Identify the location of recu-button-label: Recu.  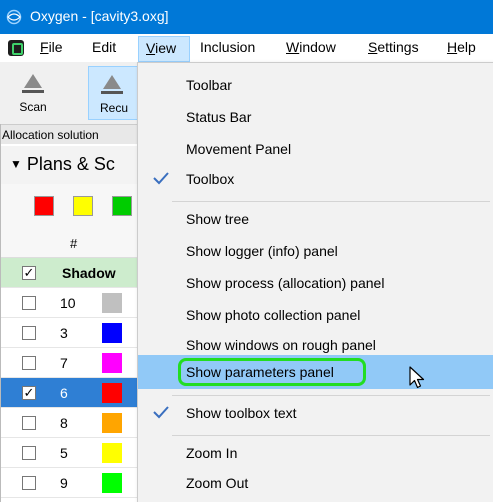
(113, 108).